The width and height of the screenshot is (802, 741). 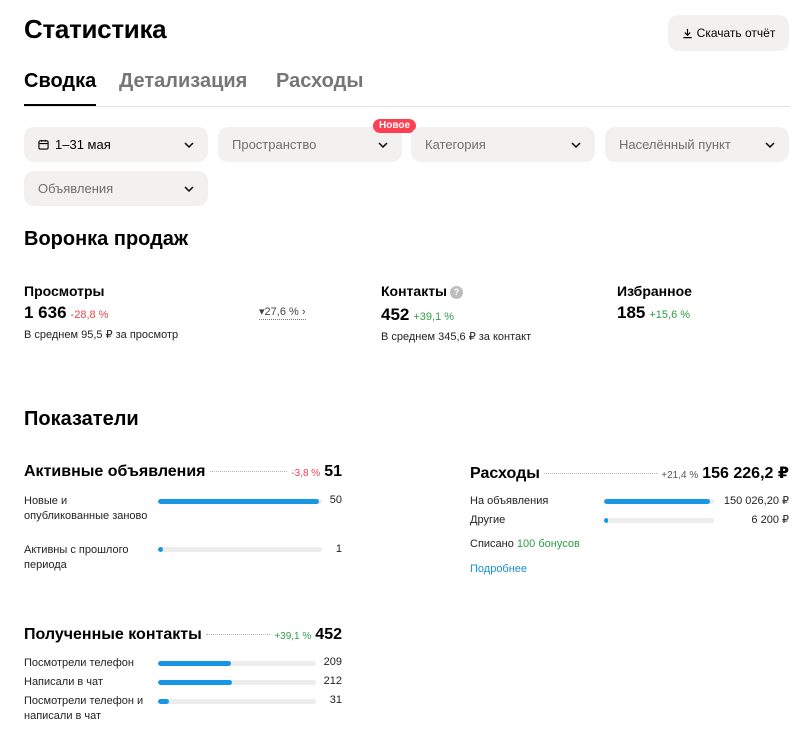 I want to click on contacts-delta: +39,1 %, so click(x=434, y=317).